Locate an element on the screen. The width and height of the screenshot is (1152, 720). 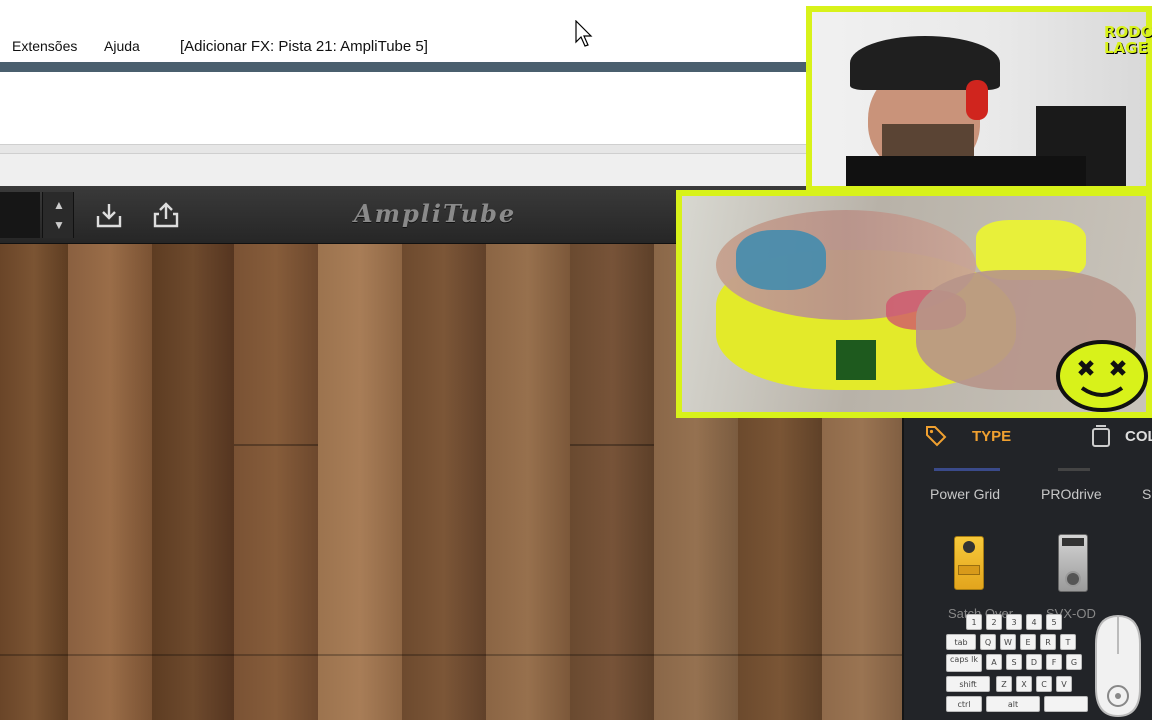
spin-down-button: ▼ is located at coordinates (59, 225).